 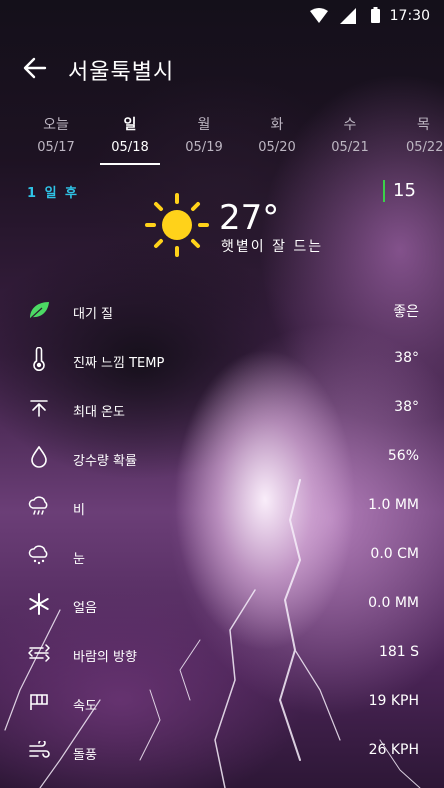 What do you see at coordinates (39, 310) in the screenshot?
I see `leaf-icon` at bounding box center [39, 310].